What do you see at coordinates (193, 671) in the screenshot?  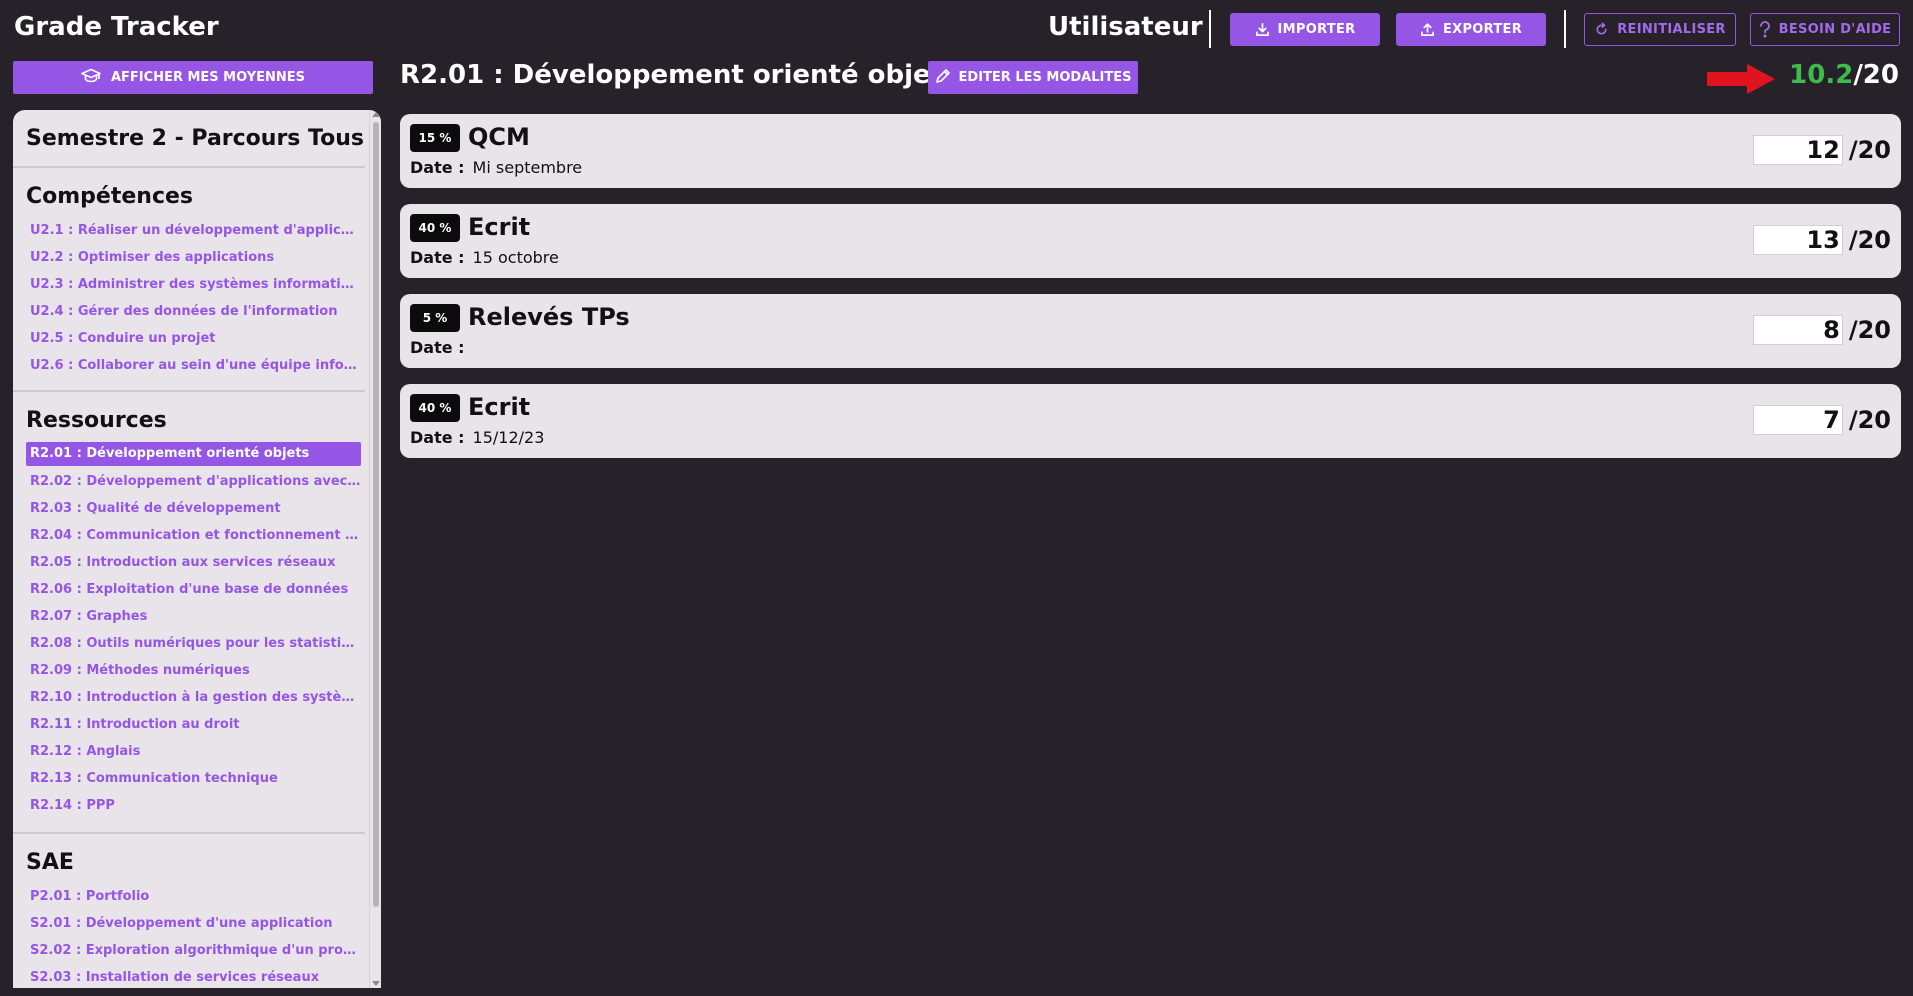 I see `sidebar-item: R2.09 : Méthodes numériques` at bounding box center [193, 671].